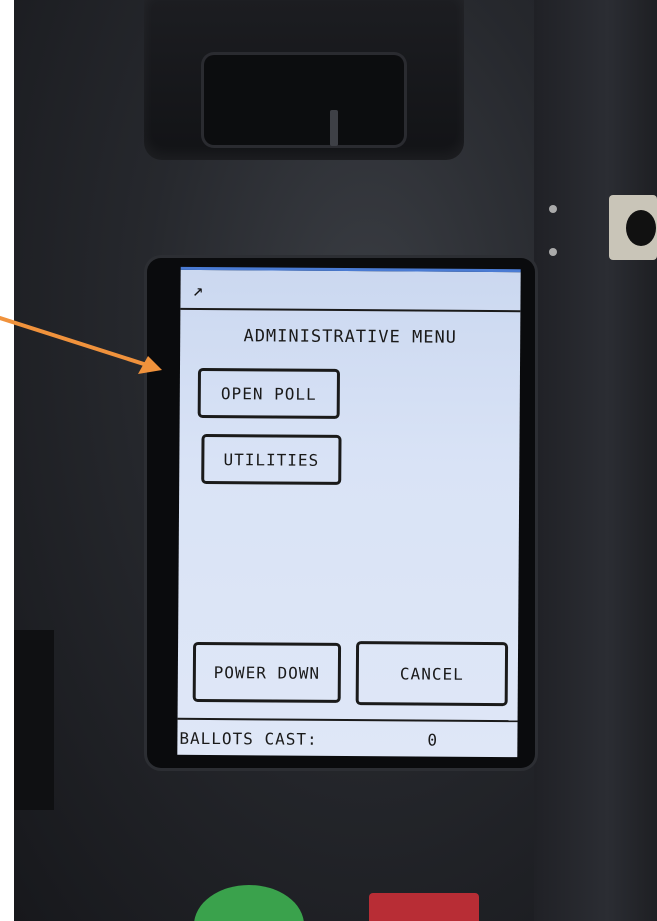 The image size is (657, 921). Describe the element at coordinates (641, 228) in the screenshot. I see `connector-port` at that location.